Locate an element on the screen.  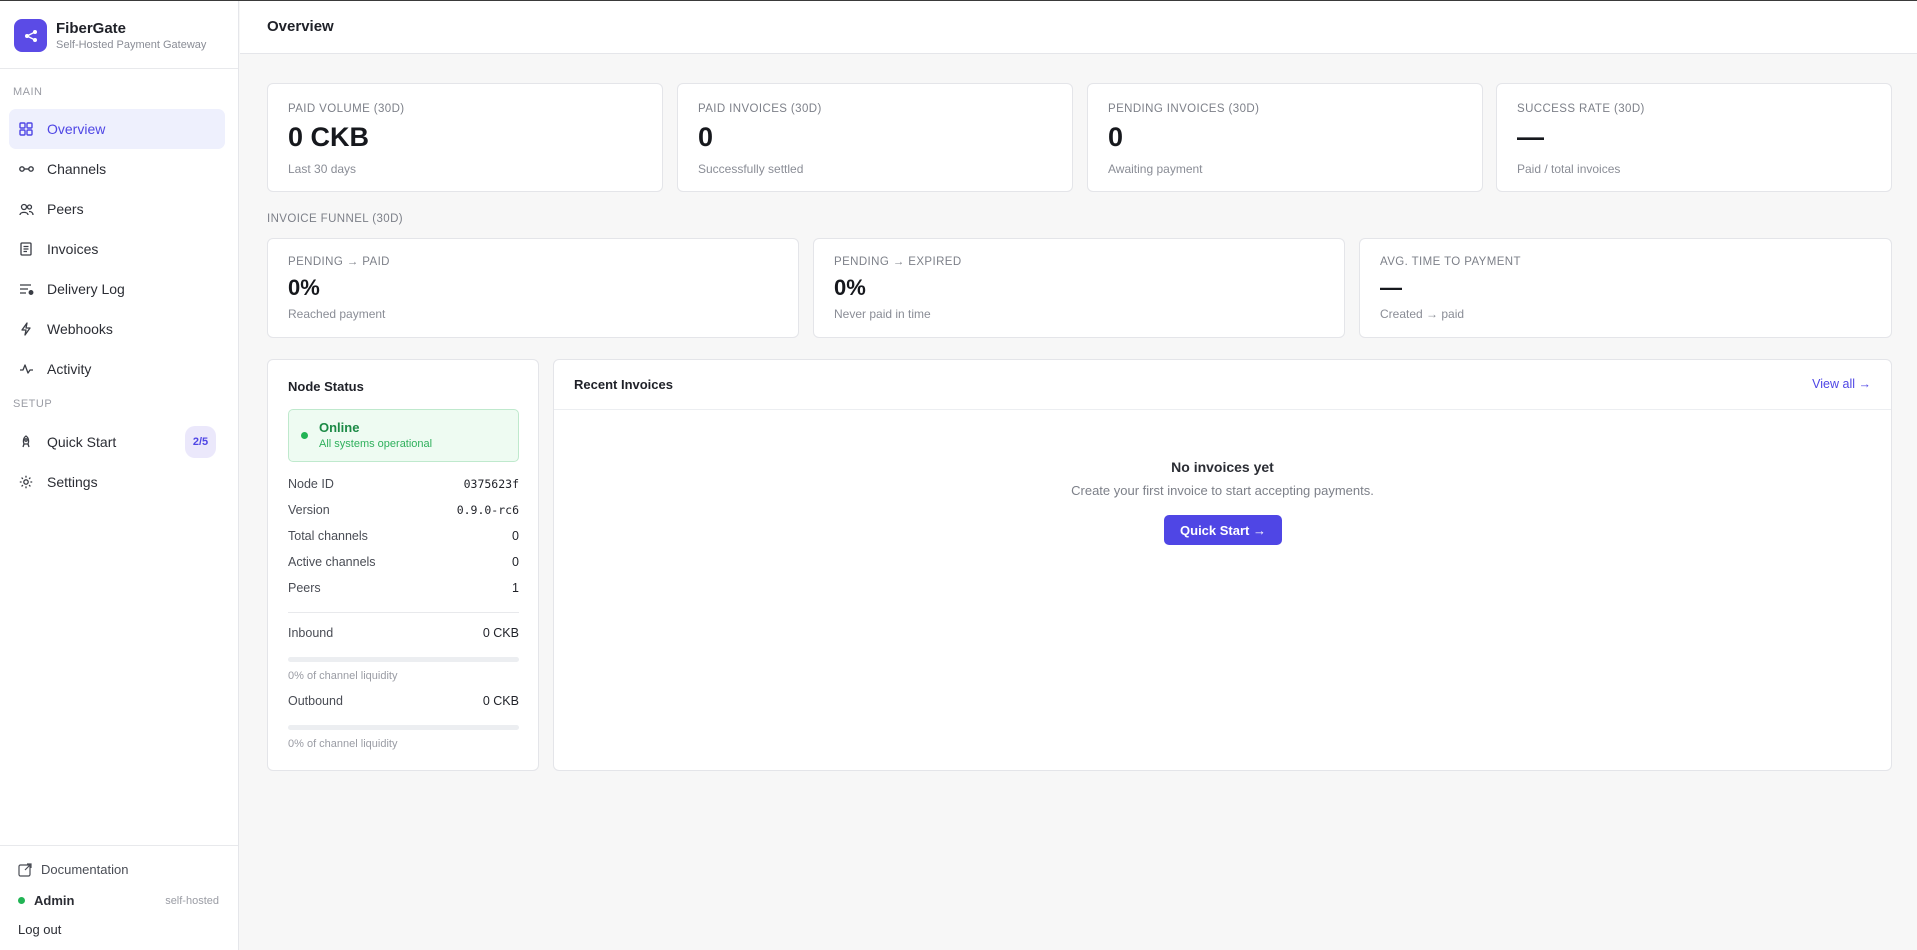
external-link-icon is located at coordinates (25, 869).